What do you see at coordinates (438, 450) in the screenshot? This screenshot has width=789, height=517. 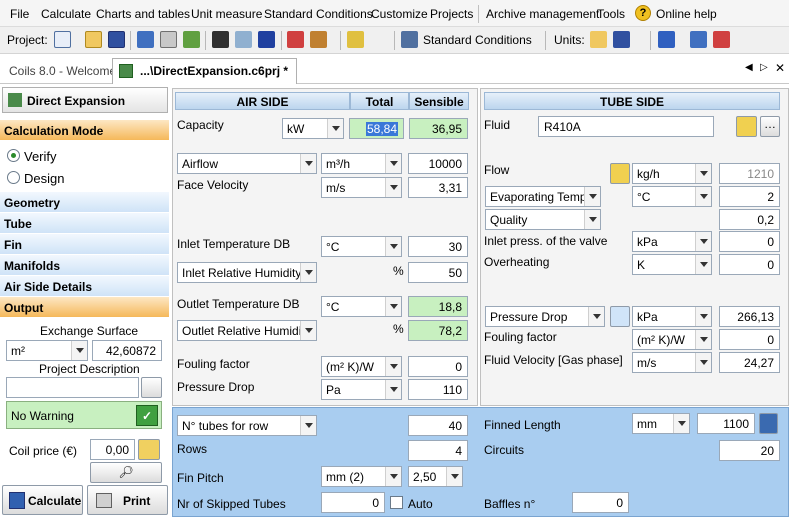 I see `rows-input: 4` at bounding box center [438, 450].